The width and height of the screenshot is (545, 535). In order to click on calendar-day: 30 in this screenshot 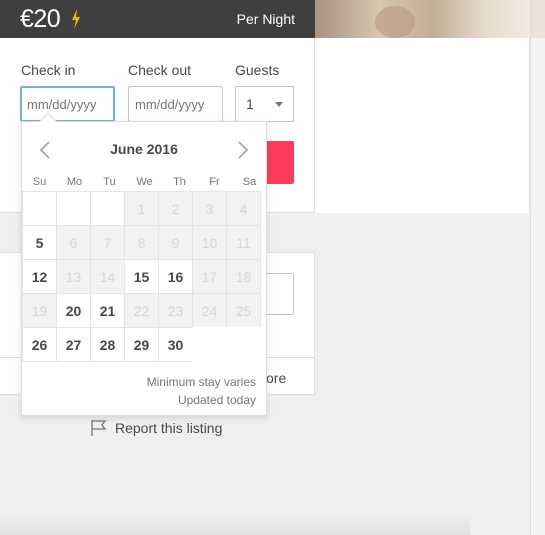, I will do `click(175, 344)`.